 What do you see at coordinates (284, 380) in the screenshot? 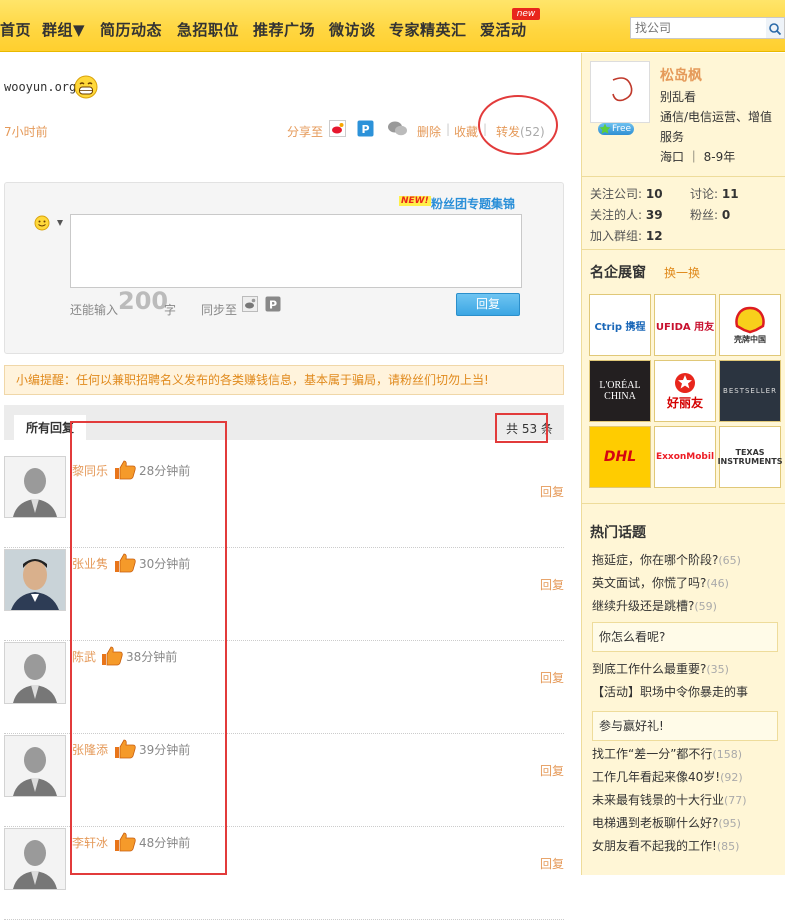
I see `notice-banner: 小编提醒：任何以兼职招聘名义发布的各类赚钱信息，基本属于骗局，请粉丝们切勿上当!` at bounding box center [284, 380].